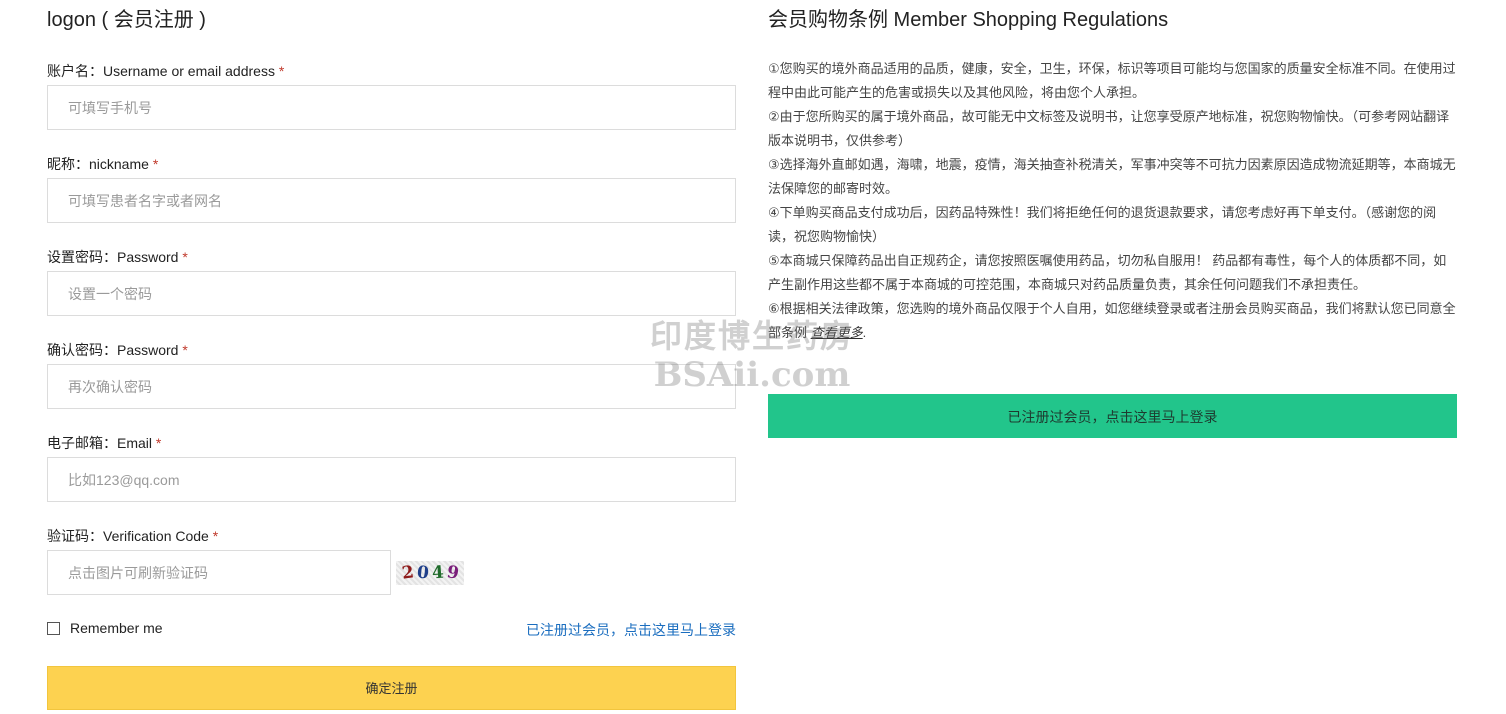  What do you see at coordinates (391, 200) in the screenshot?
I see `nickname-input` at bounding box center [391, 200].